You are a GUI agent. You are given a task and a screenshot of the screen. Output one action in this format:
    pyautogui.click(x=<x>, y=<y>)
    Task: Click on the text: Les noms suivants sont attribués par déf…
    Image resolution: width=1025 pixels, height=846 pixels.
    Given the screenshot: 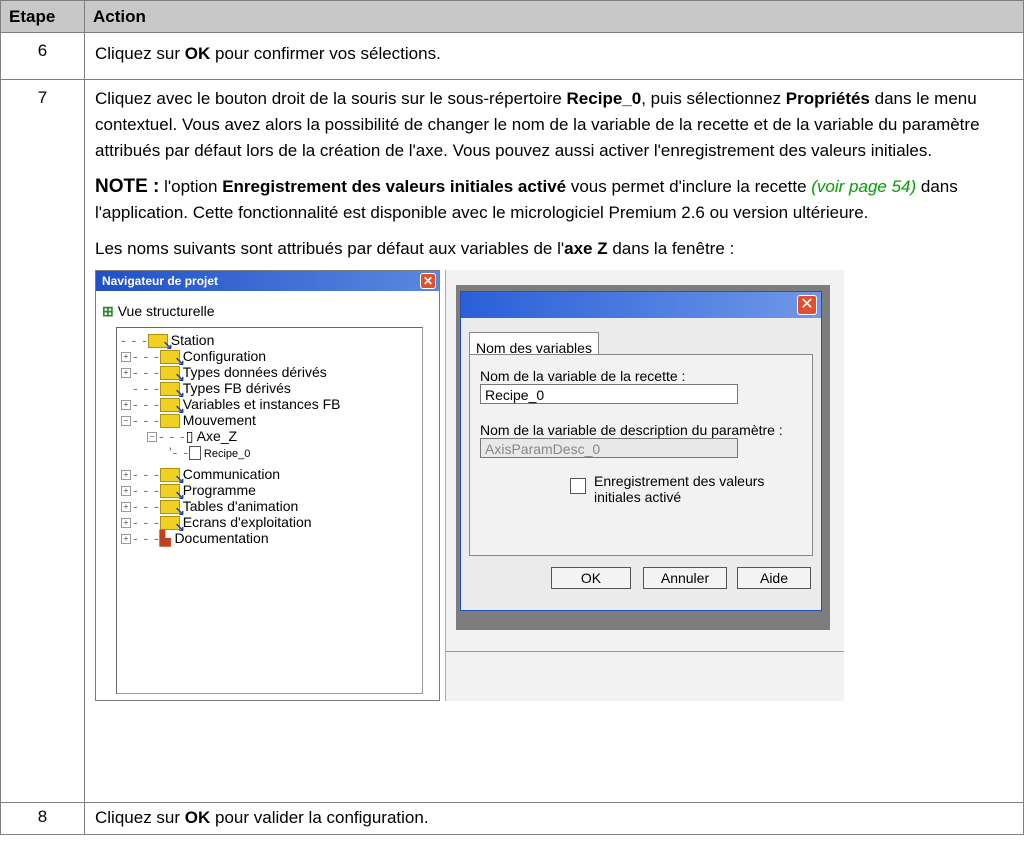 What is the action you would take?
    pyautogui.click(x=330, y=248)
    